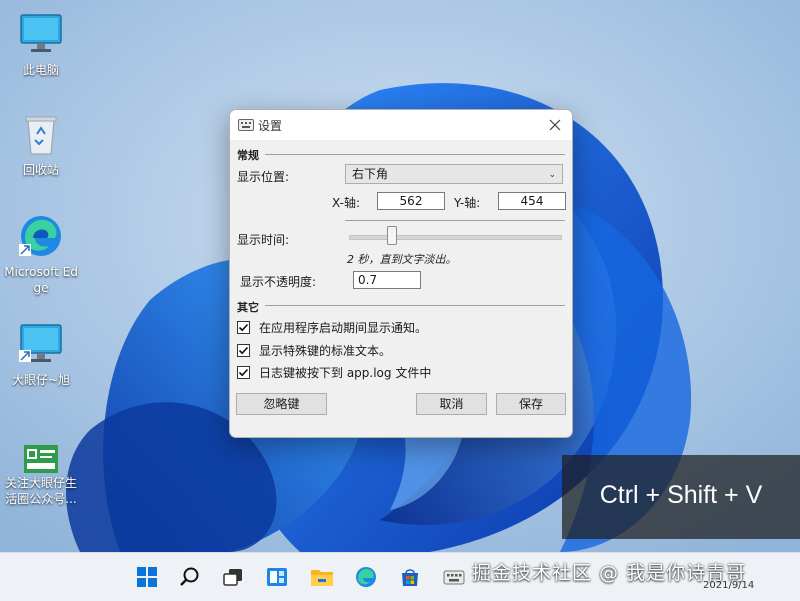 The height and width of the screenshot is (601, 800). Describe the element at coordinates (454, 174) in the screenshot. I see `position-dropdown: 右下角 ⌄` at that location.